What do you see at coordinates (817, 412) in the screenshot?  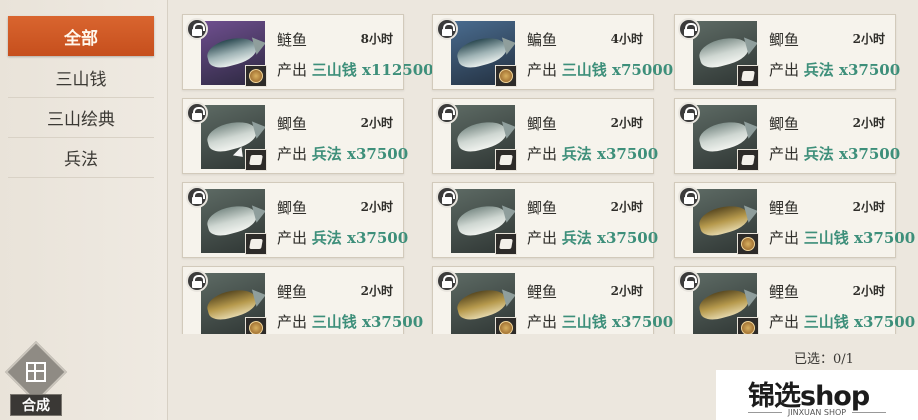 I see `watermark-sub: JINXUAN SHOP` at bounding box center [817, 412].